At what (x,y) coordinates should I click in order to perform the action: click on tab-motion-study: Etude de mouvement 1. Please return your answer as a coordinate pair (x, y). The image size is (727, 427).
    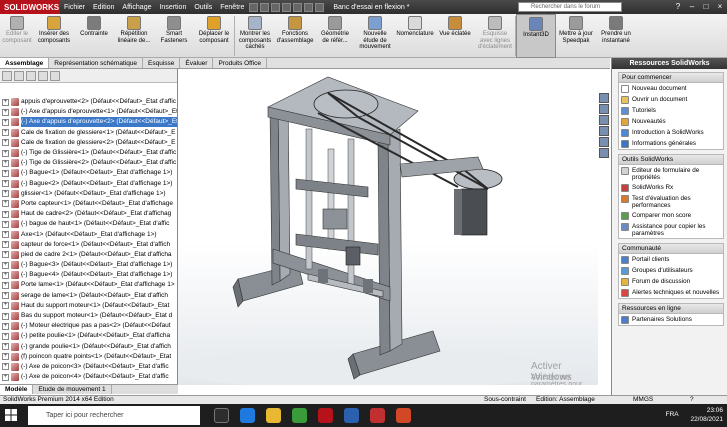
    Looking at the image, I should click on (72, 389).